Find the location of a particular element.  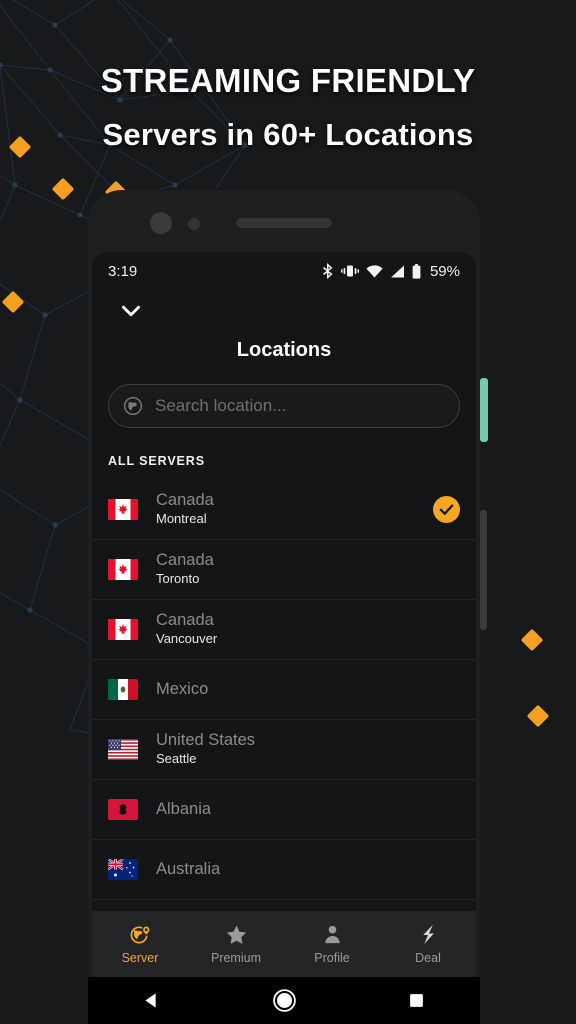

star-icon is located at coordinates (236, 934).